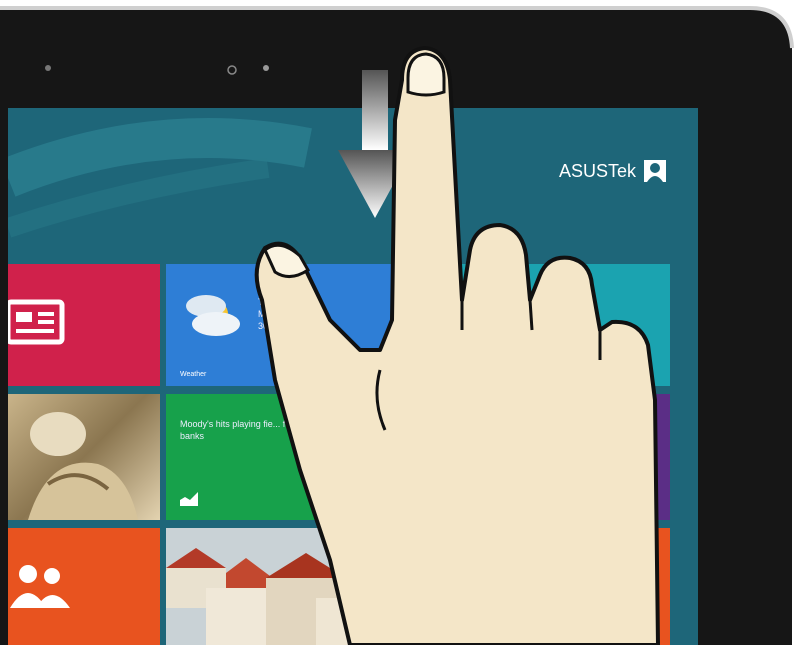  Describe the element at coordinates (614, 586) in the screenshot. I see `dashboard-tile: Dashboard` at that location.